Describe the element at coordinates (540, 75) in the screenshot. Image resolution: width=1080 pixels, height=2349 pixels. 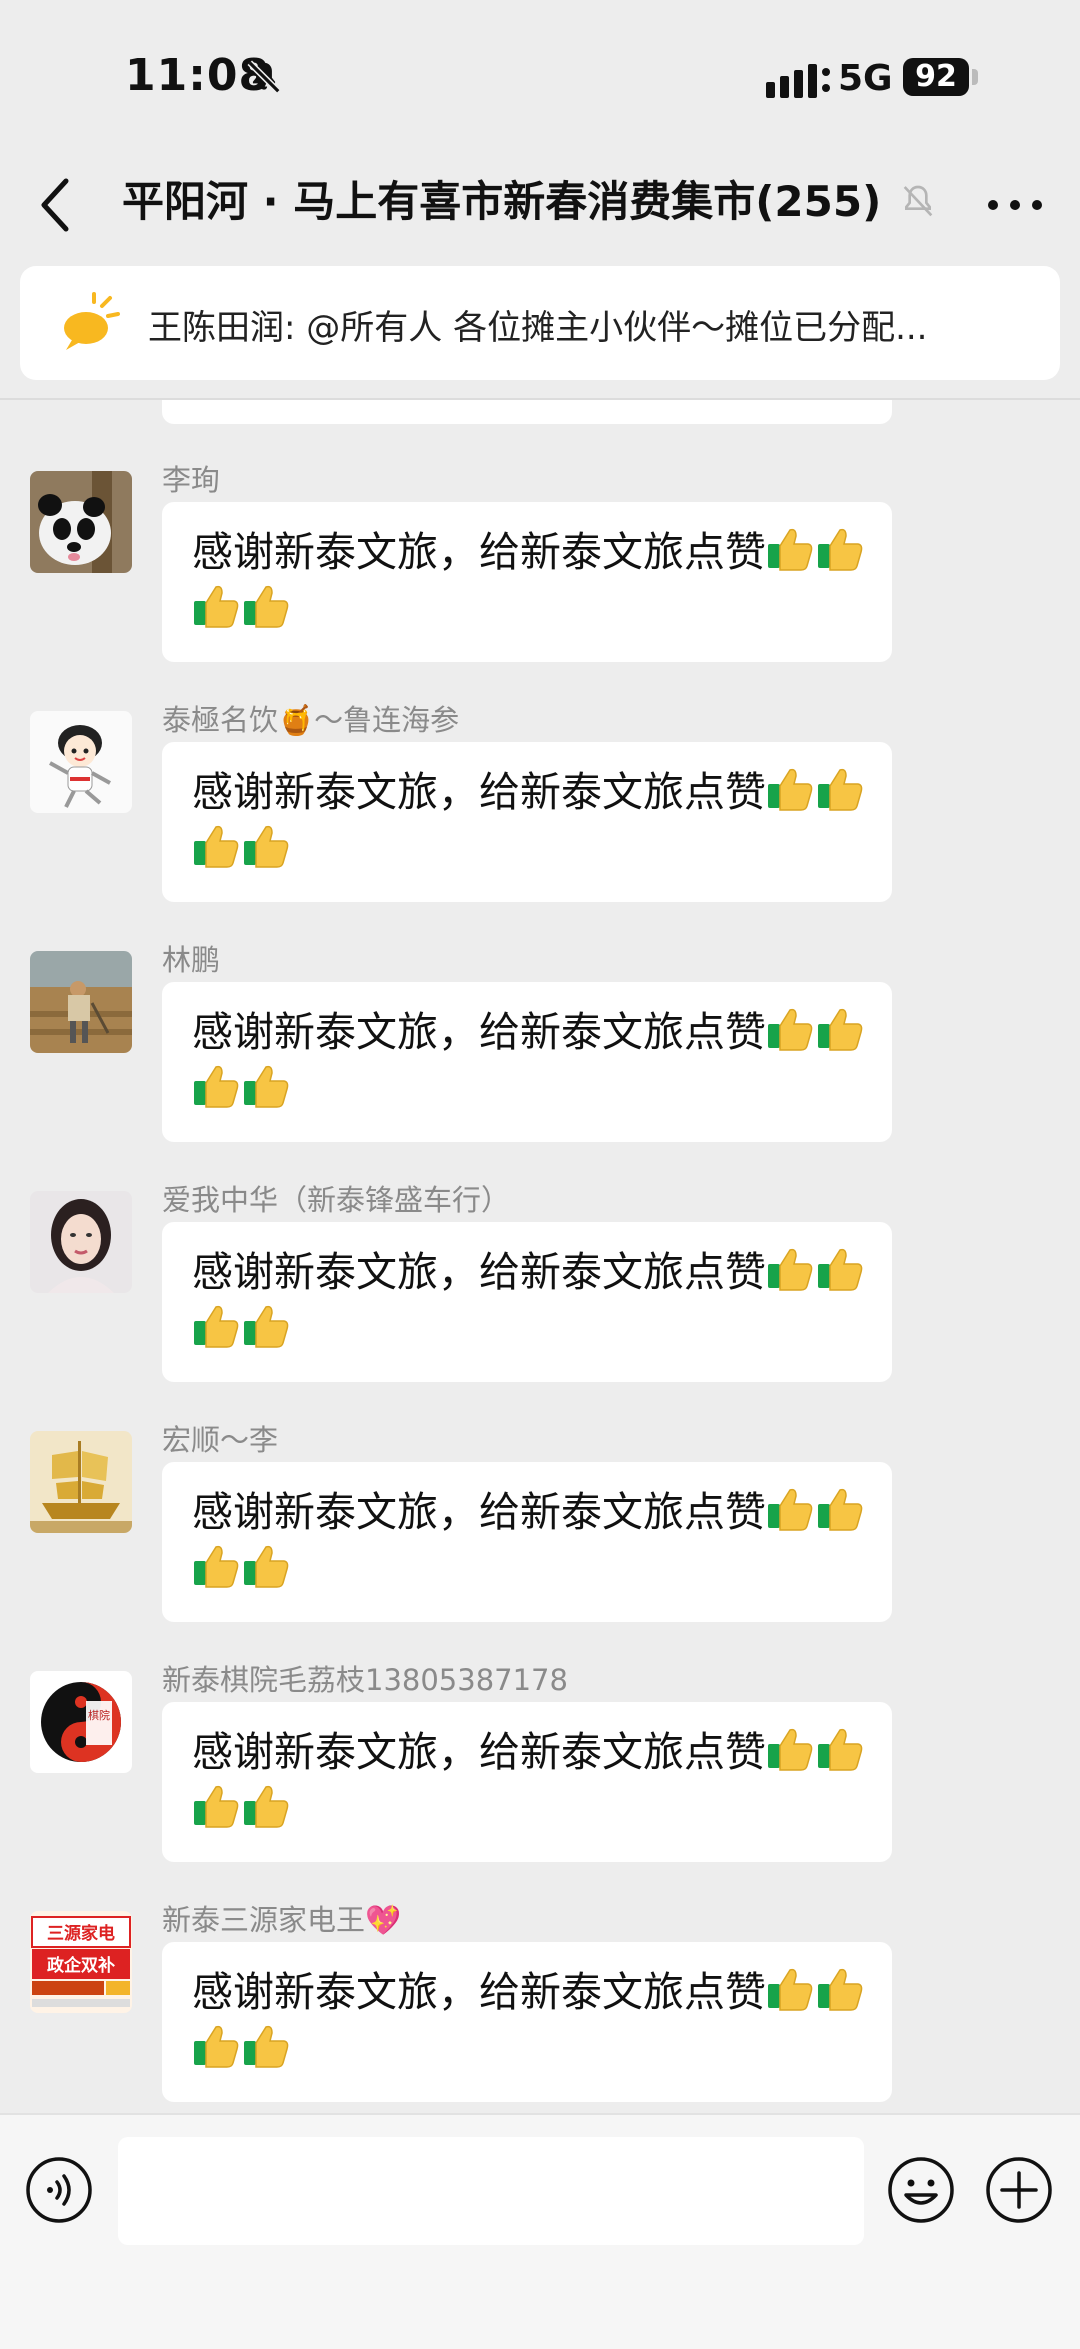
I see `status-bar: 11:08 5G 92` at that location.